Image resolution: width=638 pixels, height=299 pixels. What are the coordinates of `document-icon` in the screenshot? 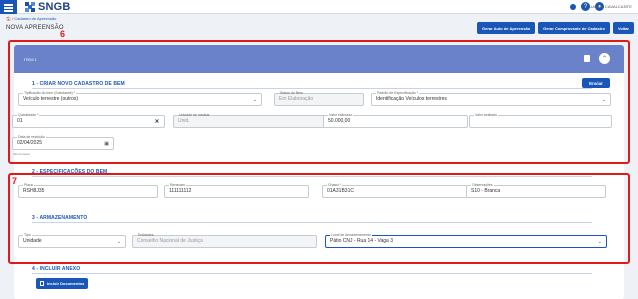 It's located at (42, 283).